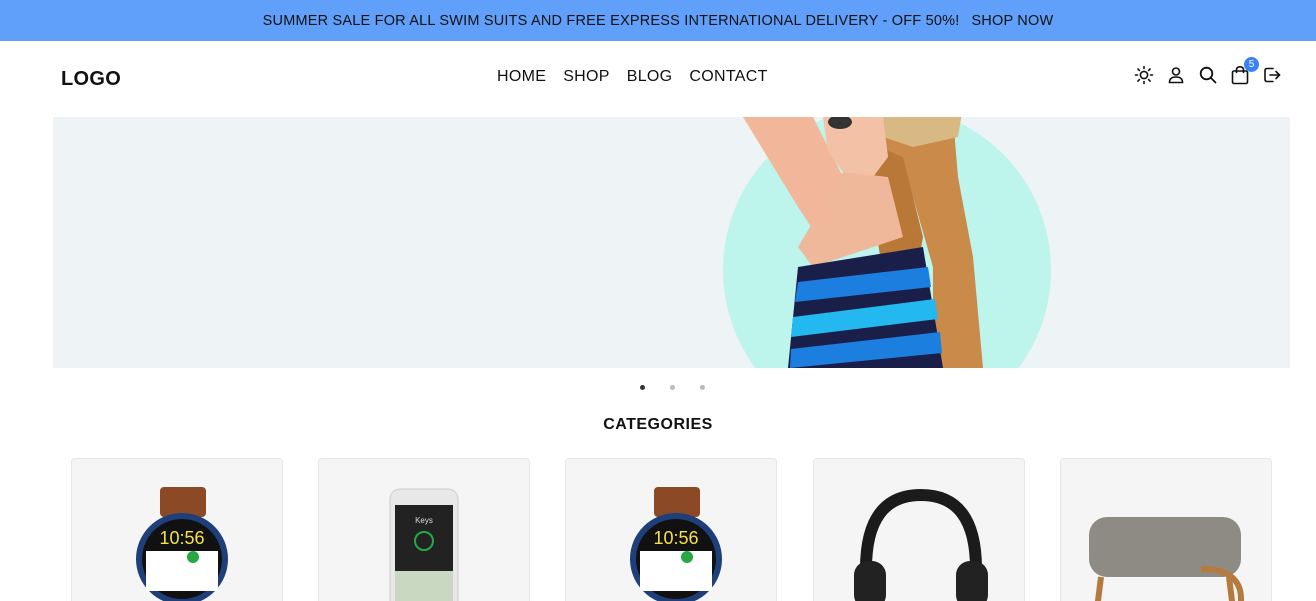 The height and width of the screenshot is (601, 1316). Describe the element at coordinates (1166, 559) in the screenshot. I see `ottoman-image` at that location.